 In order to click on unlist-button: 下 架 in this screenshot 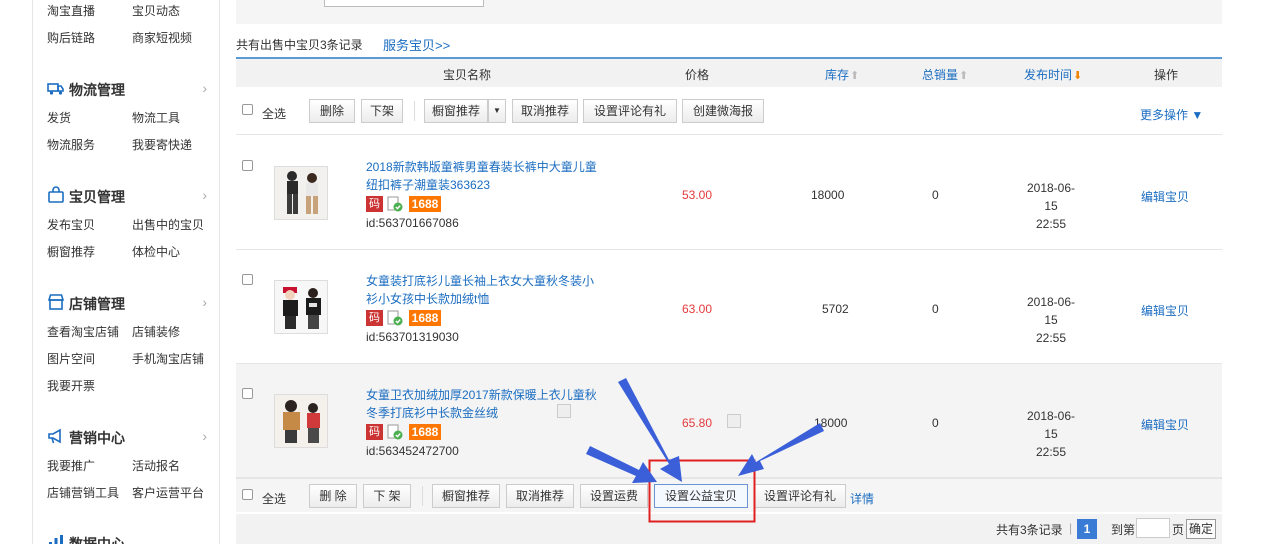, I will do `click(387, 496)`.